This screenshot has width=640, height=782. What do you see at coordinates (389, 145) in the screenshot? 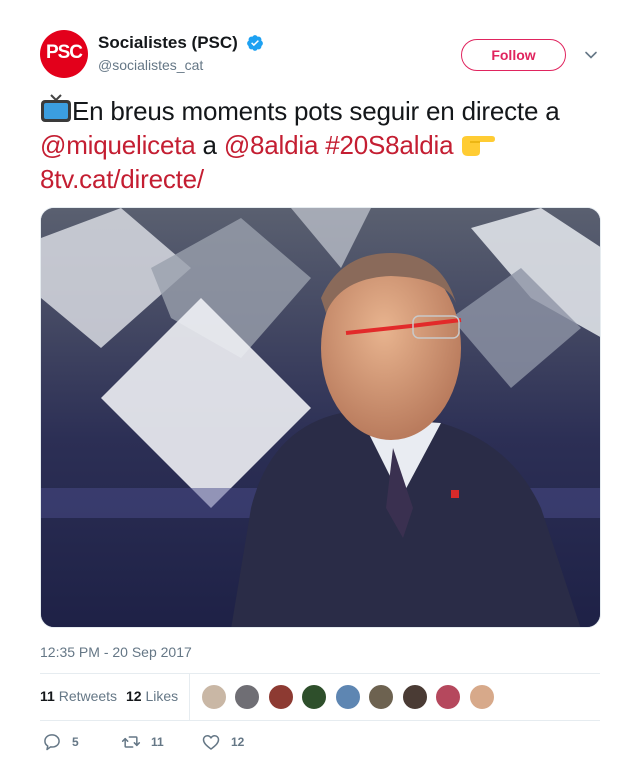
I see `hashtag-link: #20S8aldia` at bounding box center [389, 145].